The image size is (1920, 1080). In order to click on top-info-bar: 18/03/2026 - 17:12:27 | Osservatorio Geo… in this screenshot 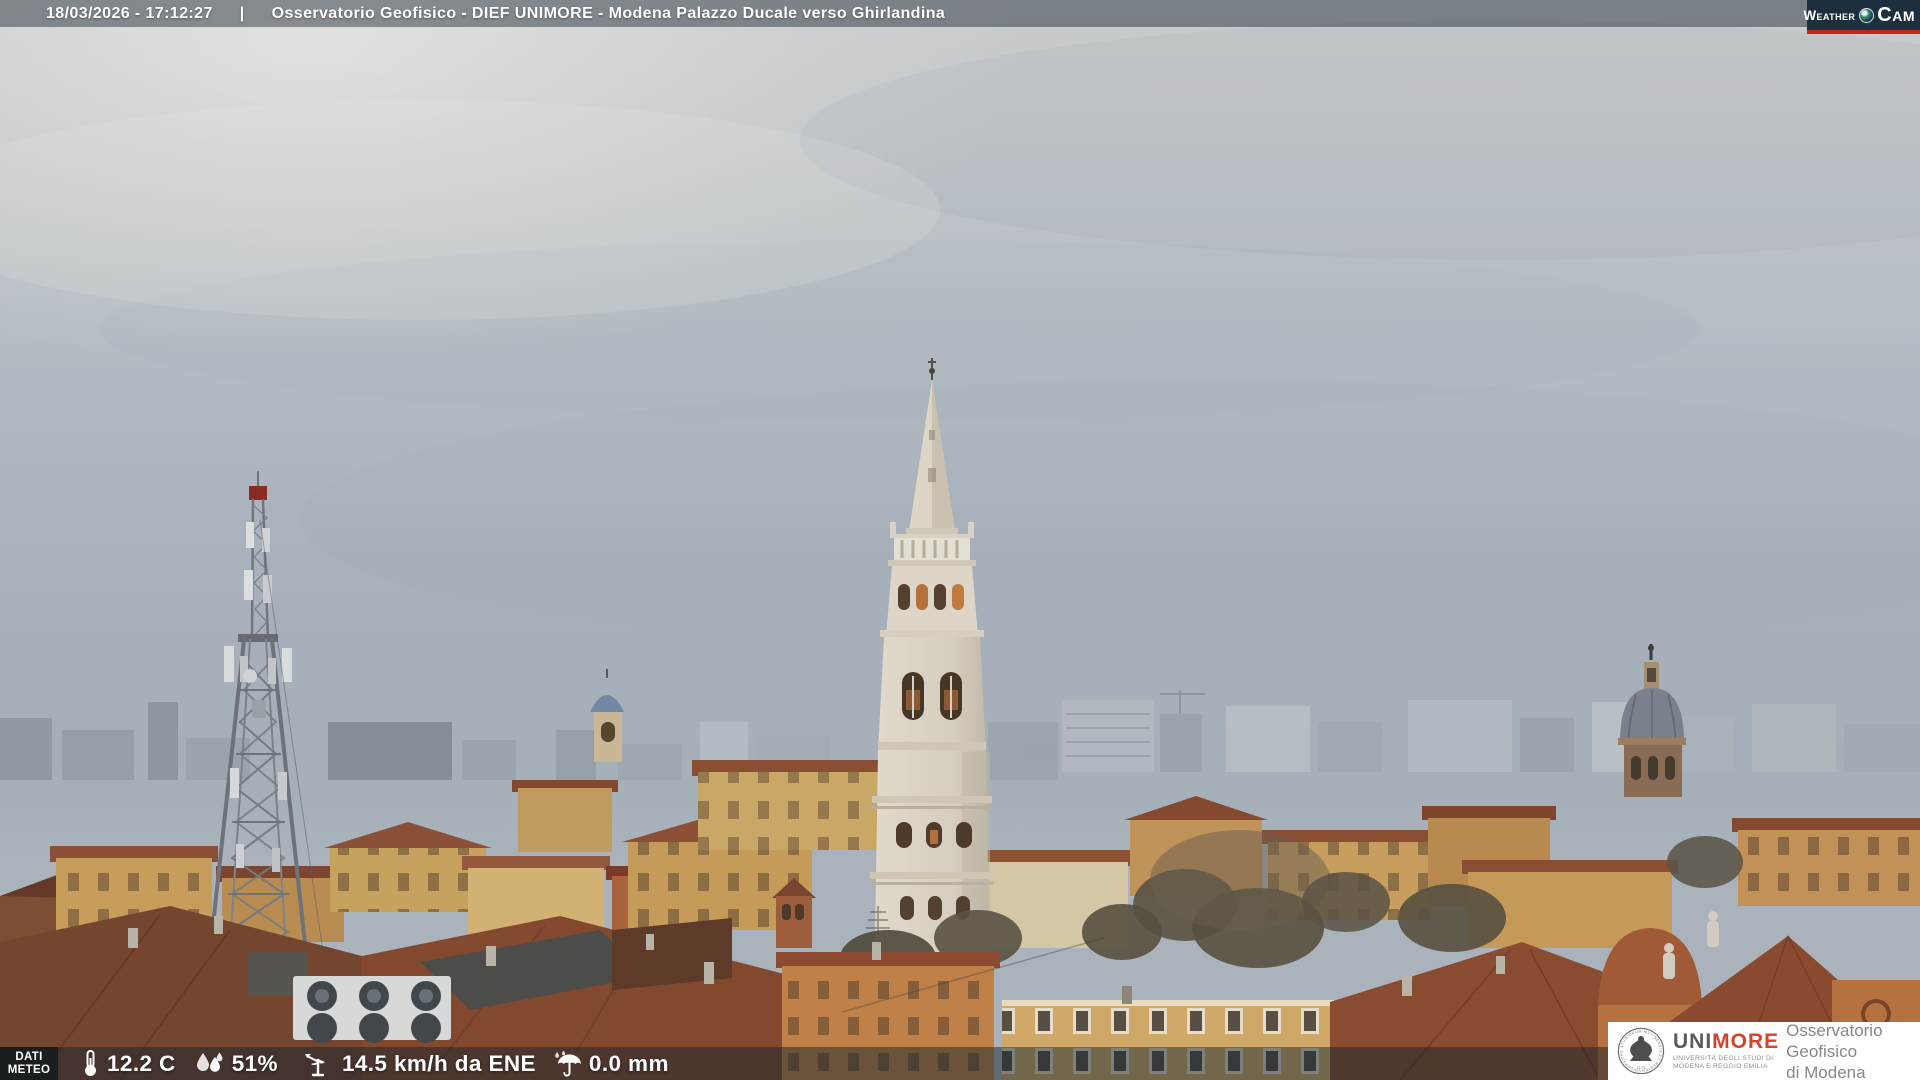, I will do `click(960, 13)`.